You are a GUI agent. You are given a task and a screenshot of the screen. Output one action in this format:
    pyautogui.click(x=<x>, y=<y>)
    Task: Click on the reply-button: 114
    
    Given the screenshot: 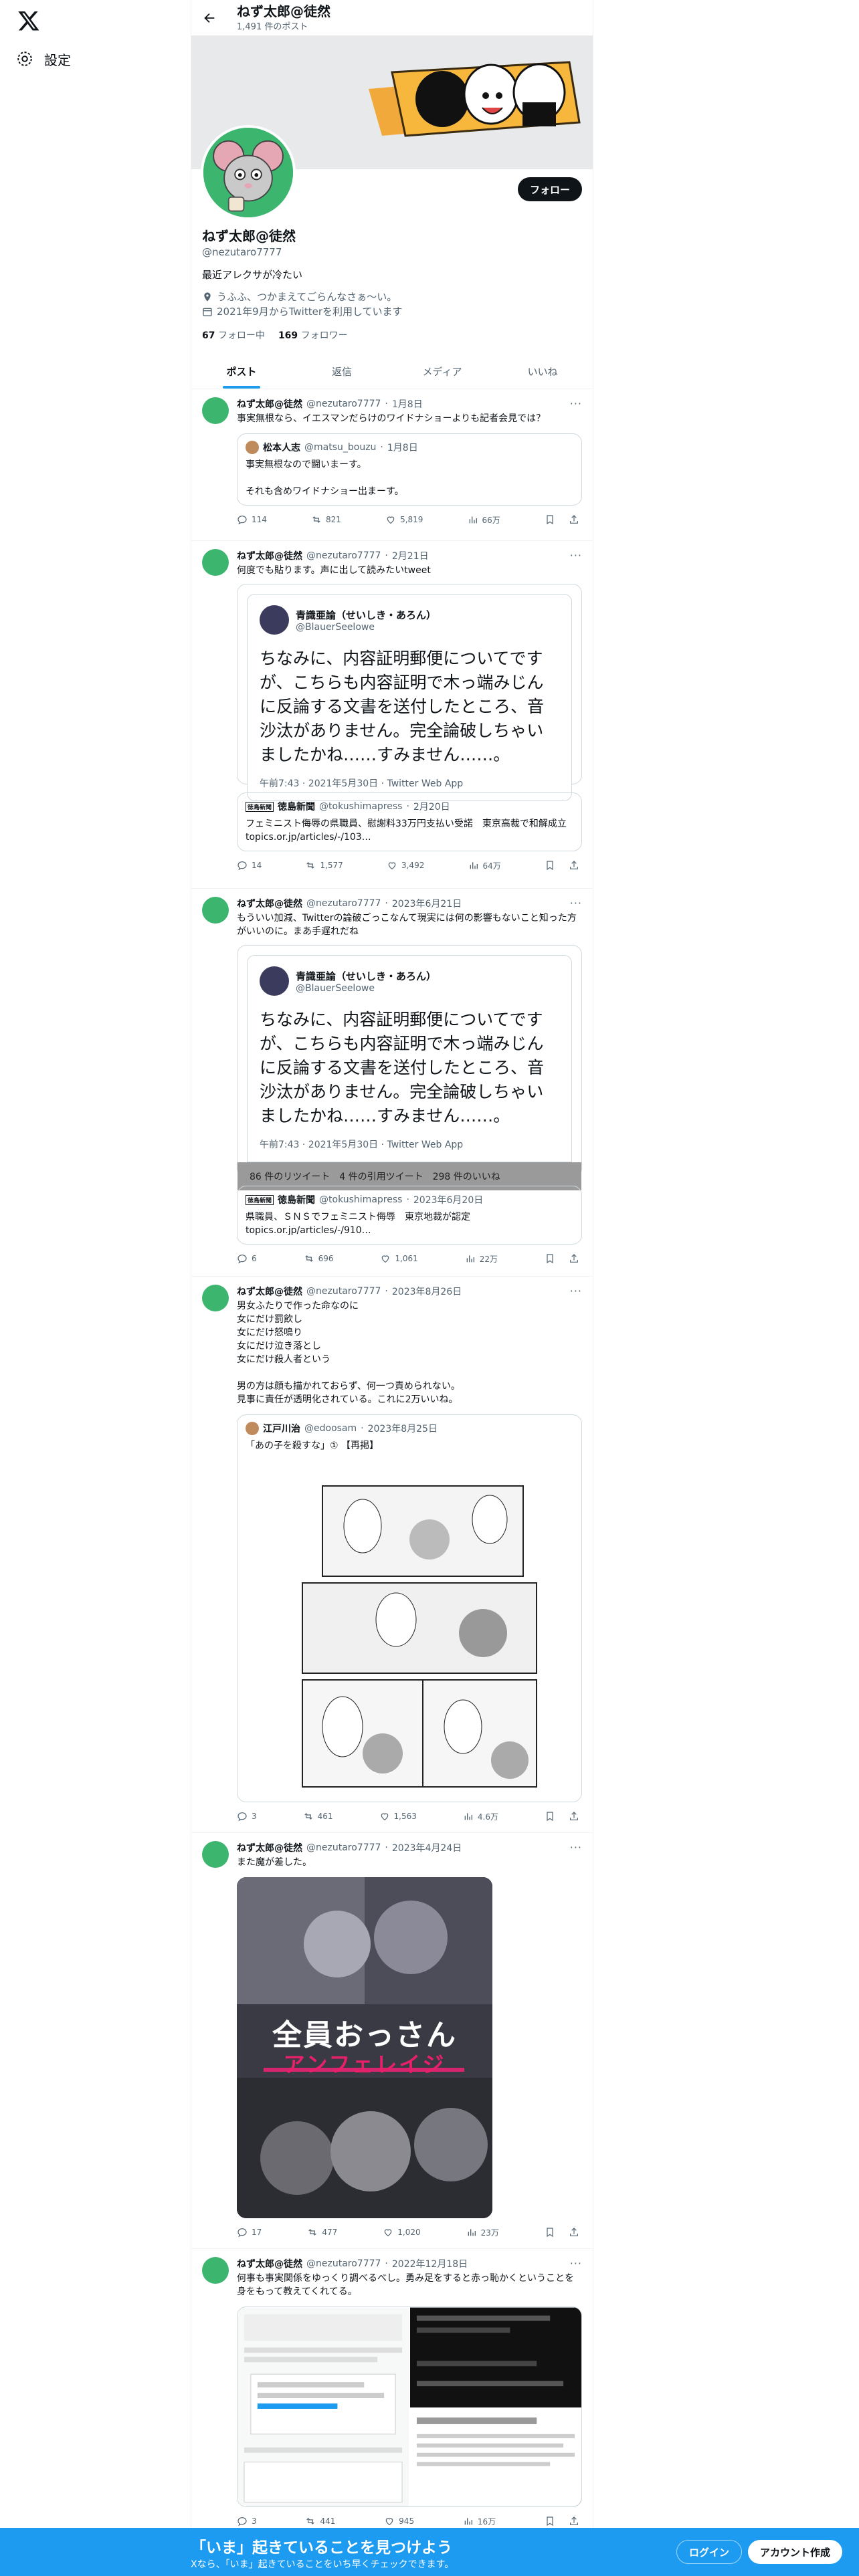 What is the action you would take?
    pyautogui.click(x=252, y=519)
    